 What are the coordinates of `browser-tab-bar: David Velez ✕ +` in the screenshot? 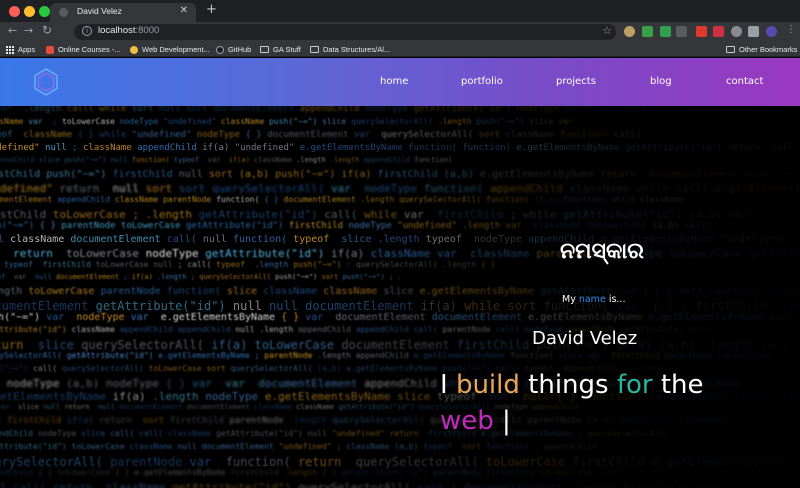 It's located at (400, 11).